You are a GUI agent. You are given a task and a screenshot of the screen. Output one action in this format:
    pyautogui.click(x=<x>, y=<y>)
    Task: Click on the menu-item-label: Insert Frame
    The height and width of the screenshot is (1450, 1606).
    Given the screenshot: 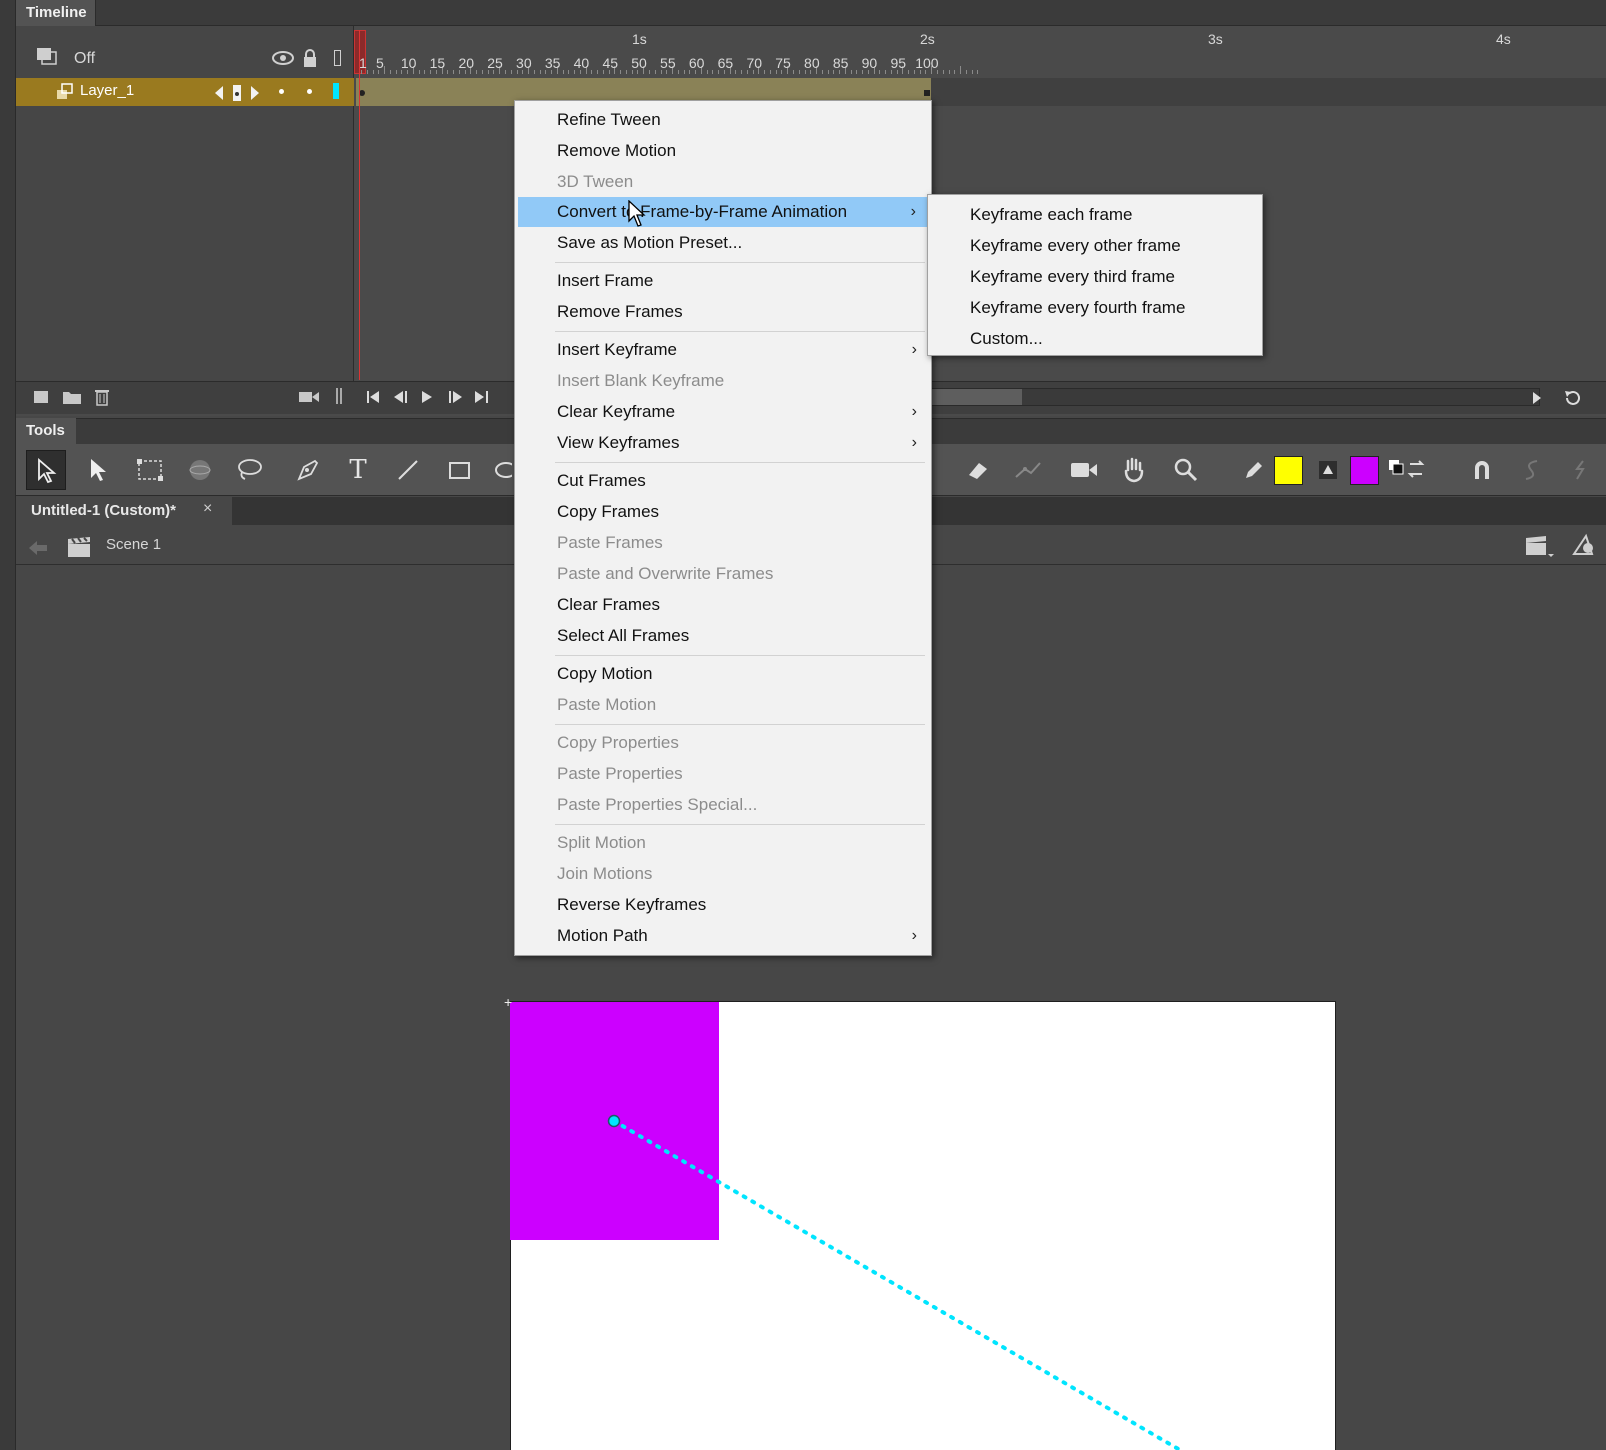 What is the action you would take?
    pyautogui.click(x=605, y=280)
    